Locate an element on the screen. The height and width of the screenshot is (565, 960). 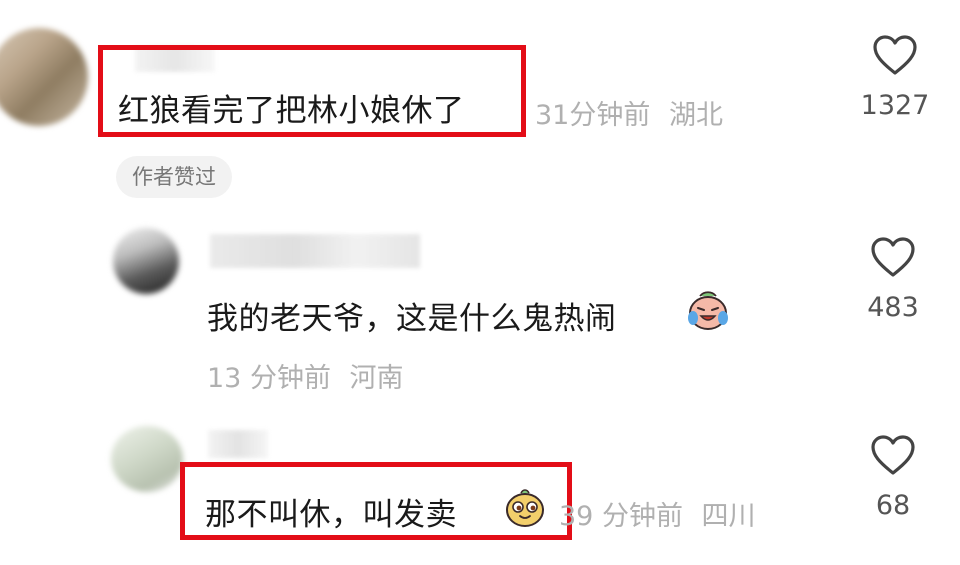
comment-location: 河南 is located at coordinates (376, 378).